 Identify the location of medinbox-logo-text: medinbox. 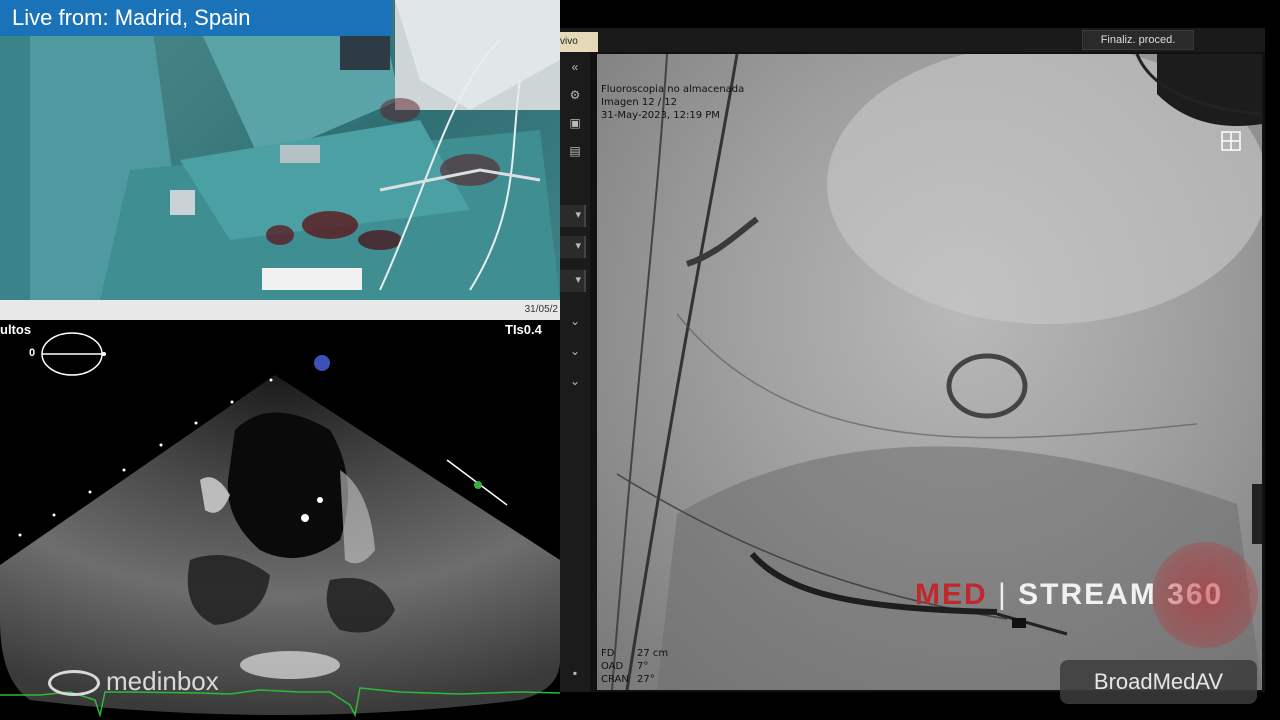
(162, 681).